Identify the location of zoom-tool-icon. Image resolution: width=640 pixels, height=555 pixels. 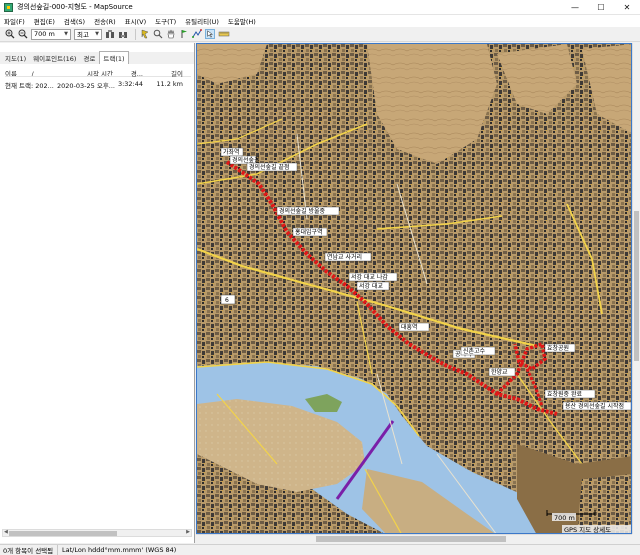
(158, 34).